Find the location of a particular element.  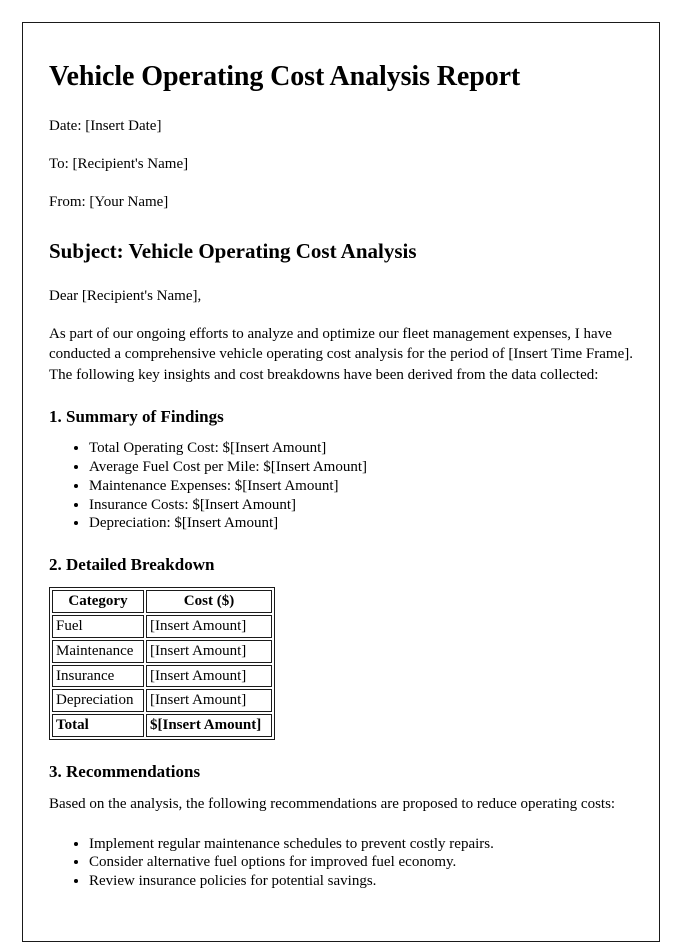

table-row-total: Total $[Insert Amount] is located at coordinates (162, 725).